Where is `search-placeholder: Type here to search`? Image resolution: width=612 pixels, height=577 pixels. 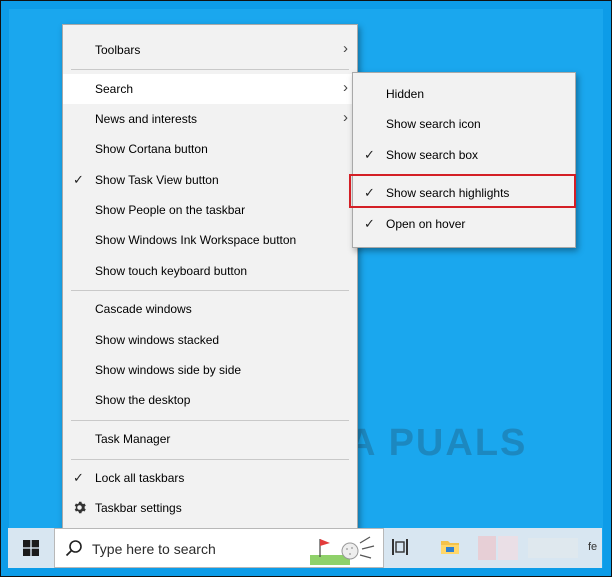 search-placeholder: Type here to search is located at coordinates (154, 549).